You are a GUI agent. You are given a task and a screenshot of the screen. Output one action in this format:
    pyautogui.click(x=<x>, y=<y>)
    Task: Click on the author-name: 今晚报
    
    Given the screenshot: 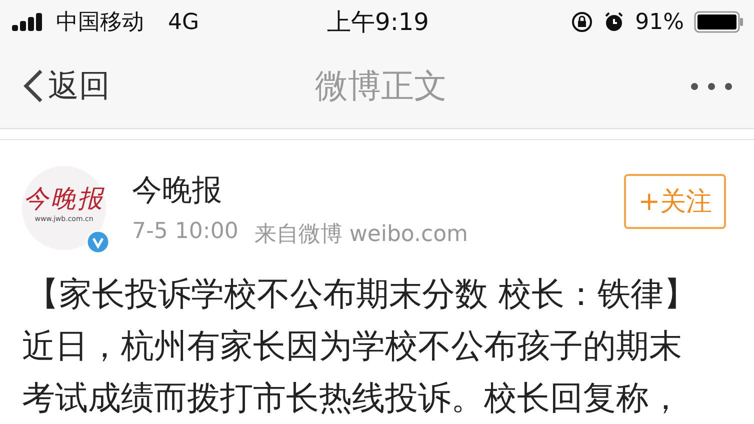 What is the action you would take?
    pyautogui.click(x=365, y=190)
    